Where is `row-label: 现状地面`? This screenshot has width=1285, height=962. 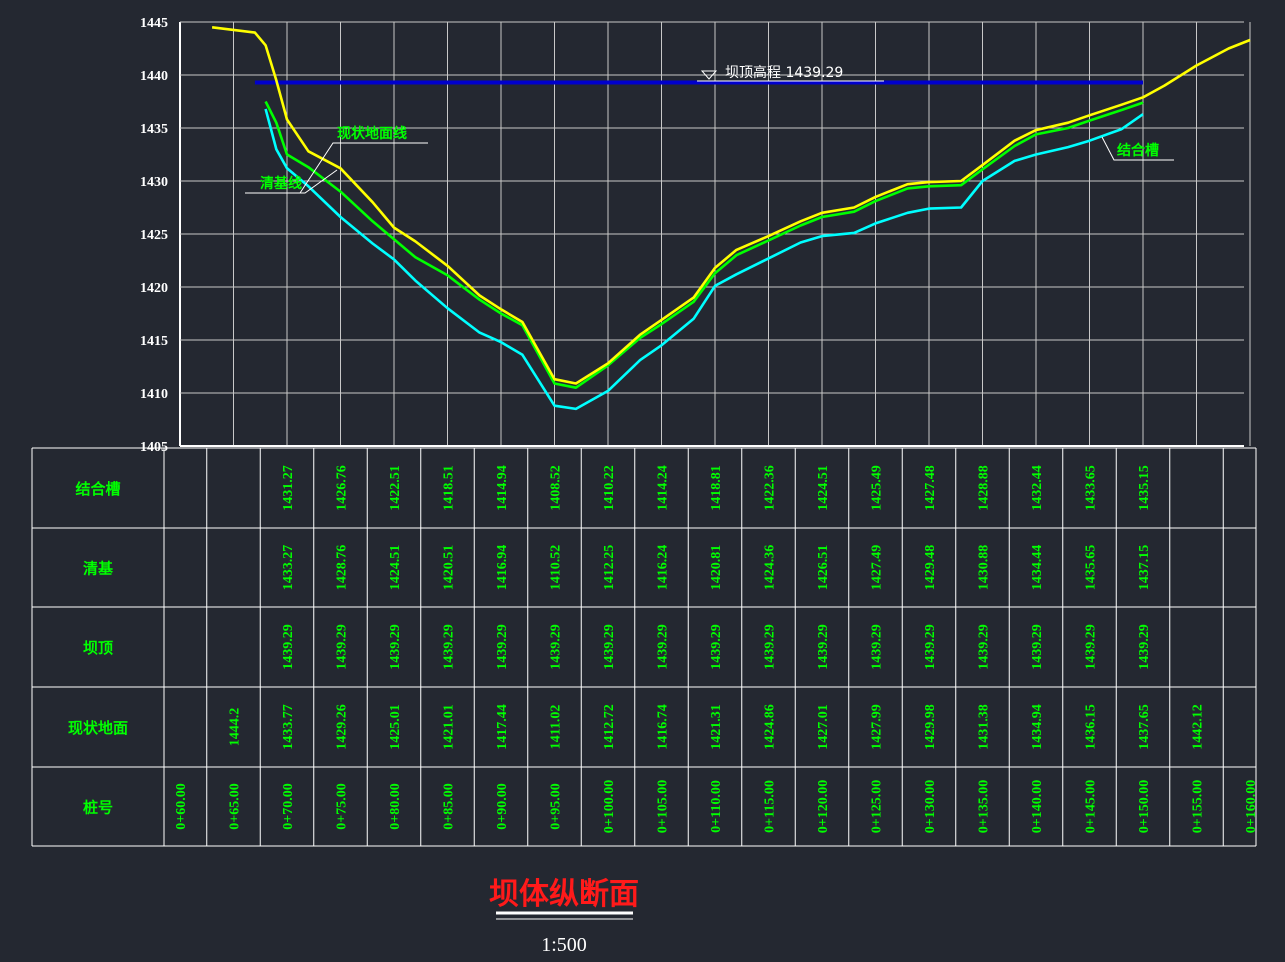
row-label: 现状地面 is located at coordinates (98, 728).